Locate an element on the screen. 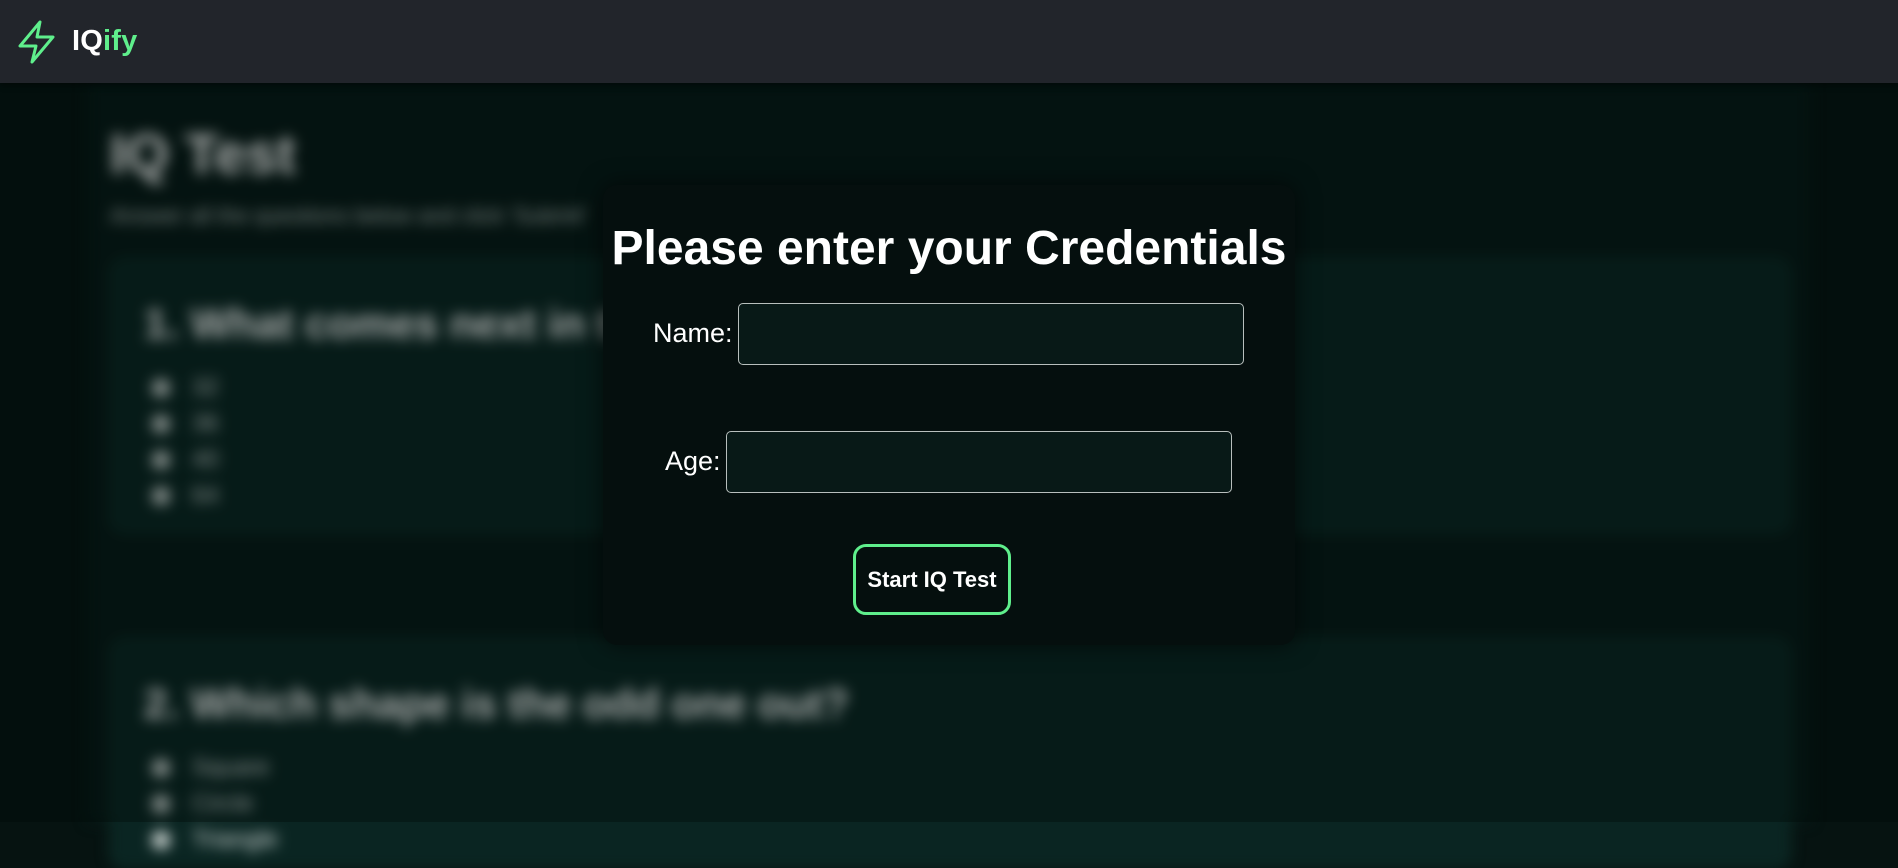 The width and height of the screenshot is (1898, 868). lightning-bolt-icon is located at coordinates (37, 42).